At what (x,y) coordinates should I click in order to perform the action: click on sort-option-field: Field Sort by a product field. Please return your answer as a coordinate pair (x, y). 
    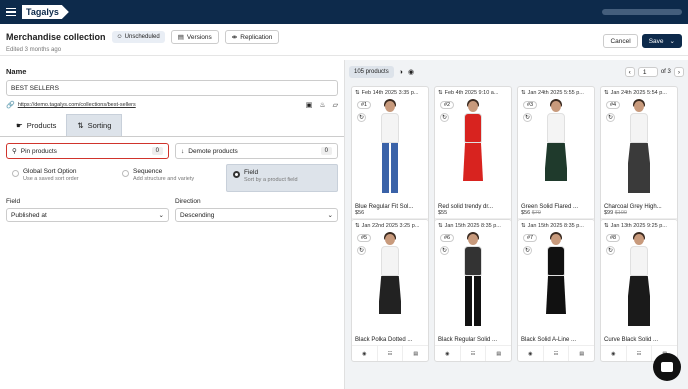
    Looking at the image, I should click on (282, 178).